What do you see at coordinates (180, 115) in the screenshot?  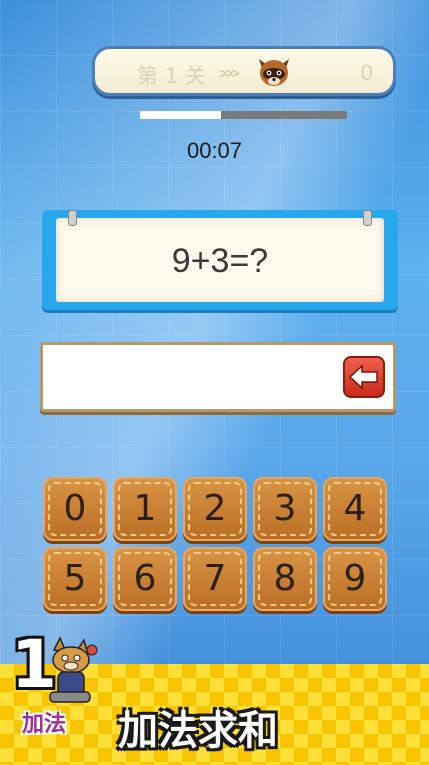 I see `time-progress-fill` at bounding box center [180, 115].